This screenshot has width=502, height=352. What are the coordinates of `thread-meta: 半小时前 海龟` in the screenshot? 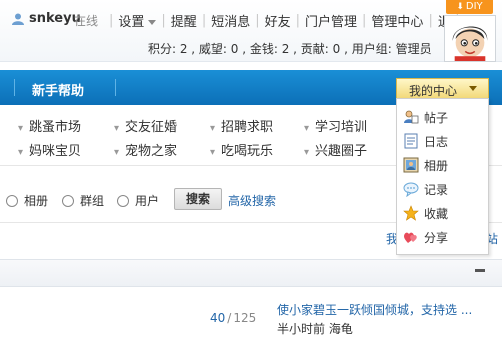 It's located at (315, 329).